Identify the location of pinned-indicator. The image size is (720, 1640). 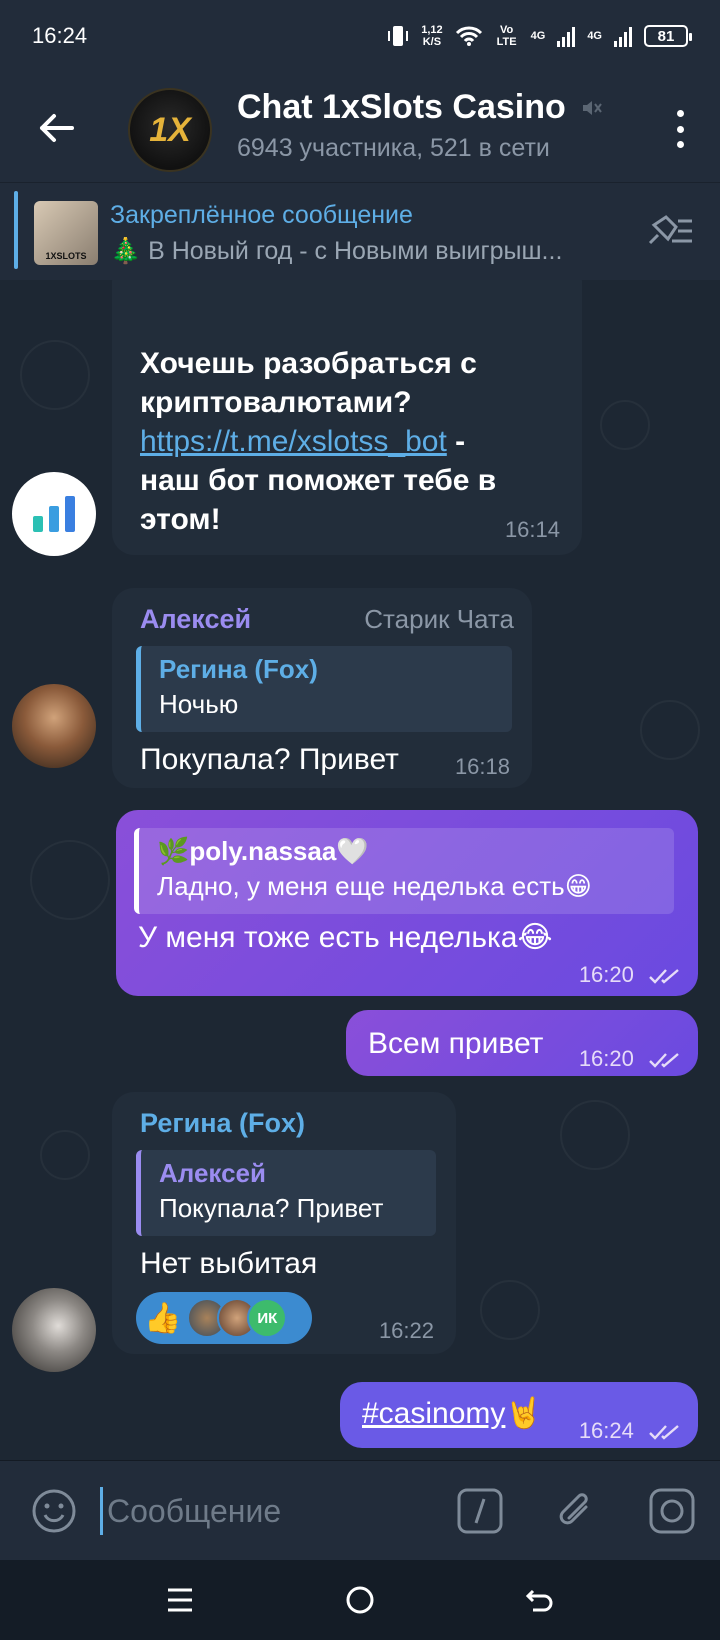
(16, 230).